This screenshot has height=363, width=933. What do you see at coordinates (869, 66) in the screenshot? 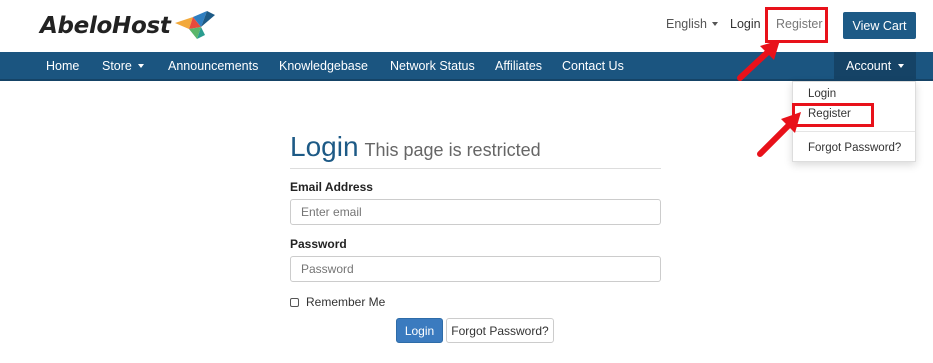
I see `nav-account-label: Account` at bounding box center [869, 66].